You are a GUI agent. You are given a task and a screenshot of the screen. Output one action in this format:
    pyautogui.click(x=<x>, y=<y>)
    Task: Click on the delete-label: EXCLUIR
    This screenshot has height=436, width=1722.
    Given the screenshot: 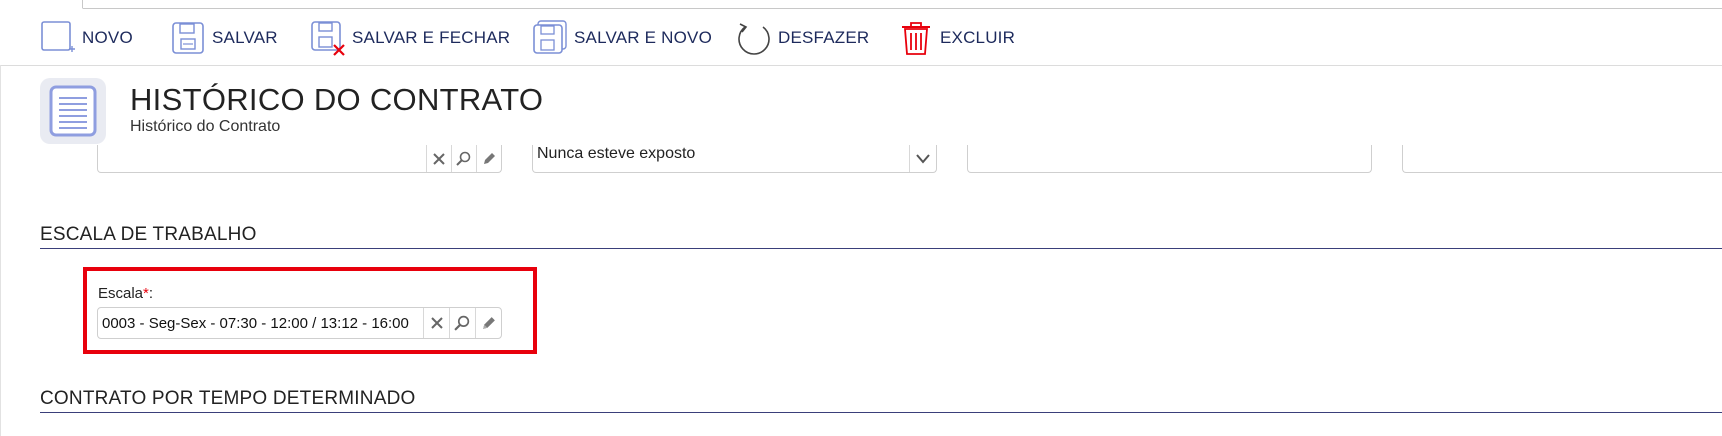 What is the action you would take?
    pyautogui.click(x=978, y=37)
    